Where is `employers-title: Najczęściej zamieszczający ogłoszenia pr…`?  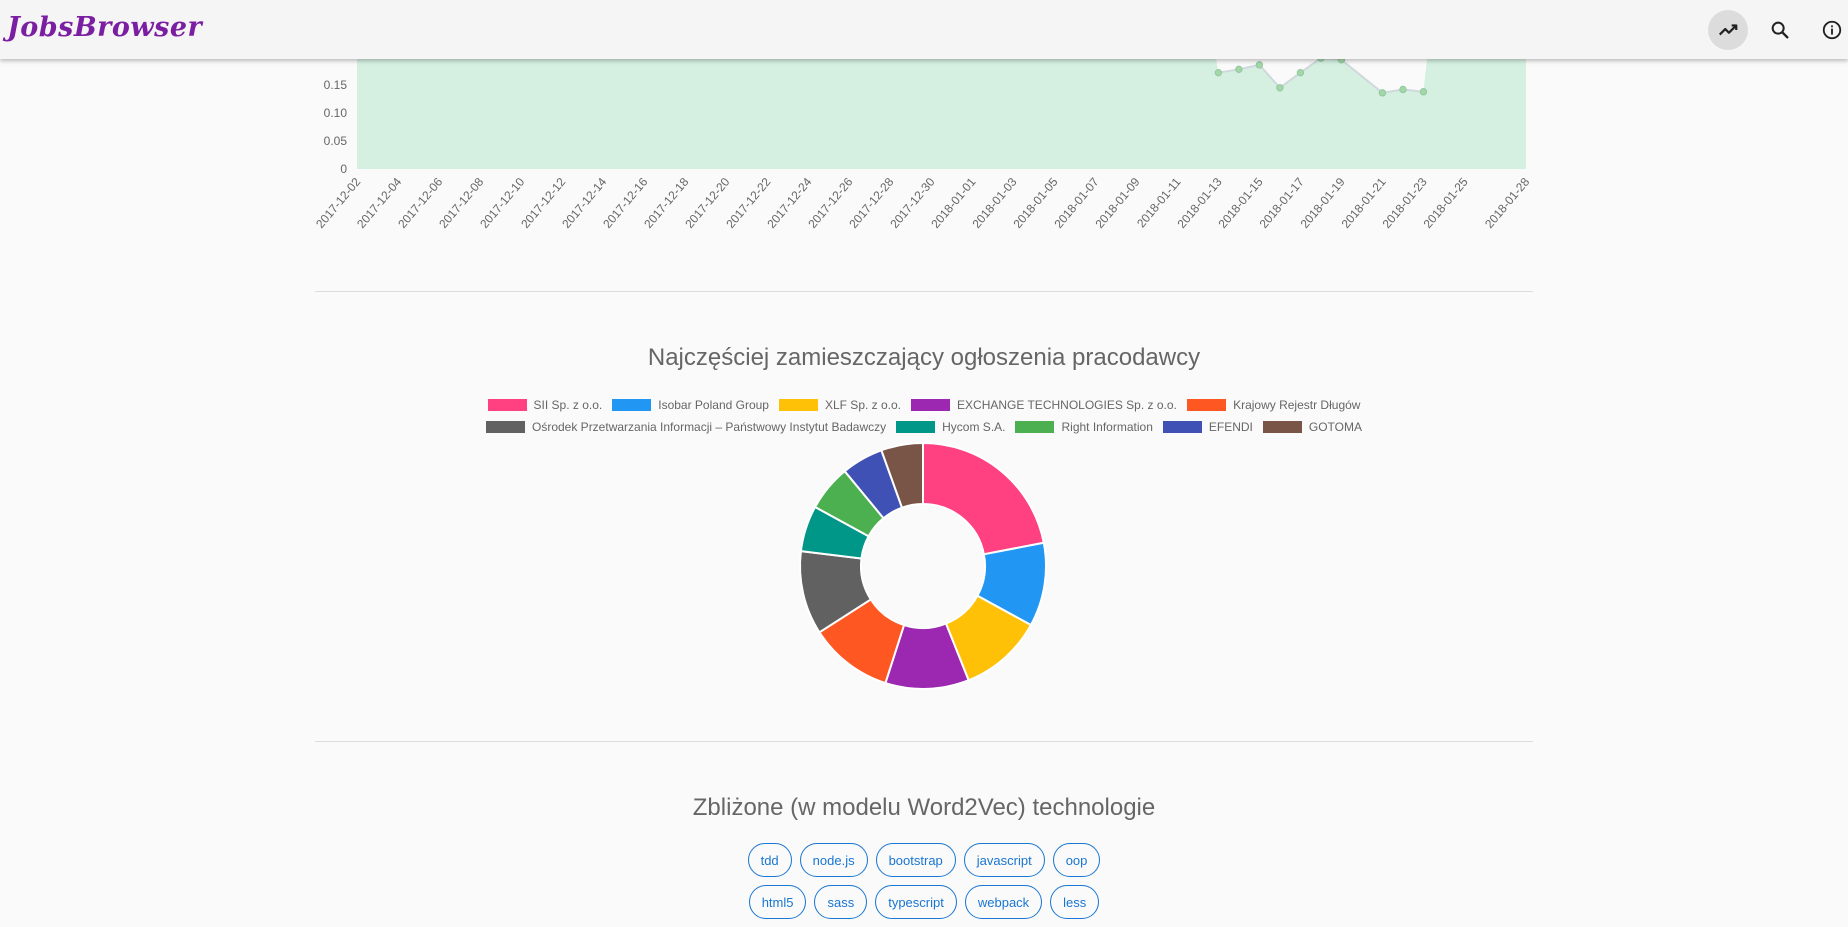 employers-title: Najczęściej zamieszczający ogłoszenia pr… is located at coordinates (924, 357).